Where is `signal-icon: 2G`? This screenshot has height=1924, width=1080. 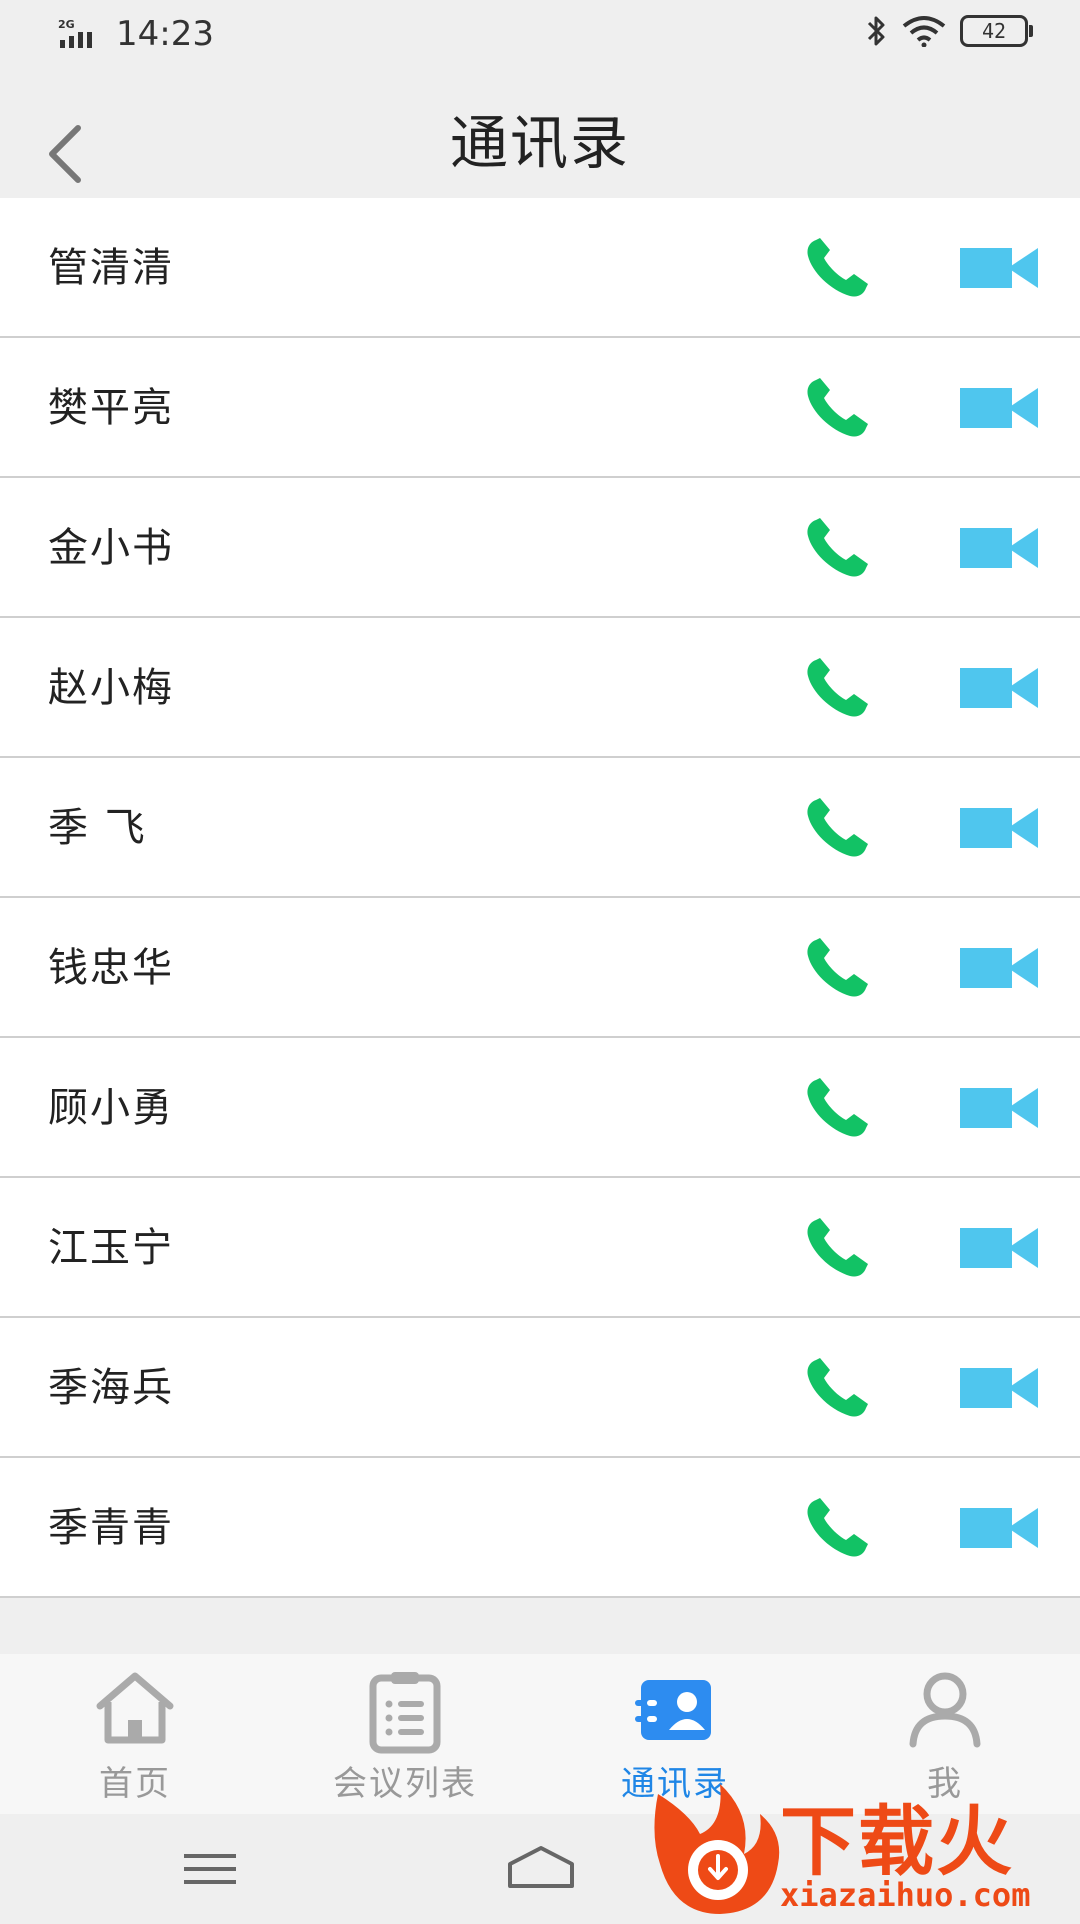 signal-icon: 2G is located at coordinates (82, 36).